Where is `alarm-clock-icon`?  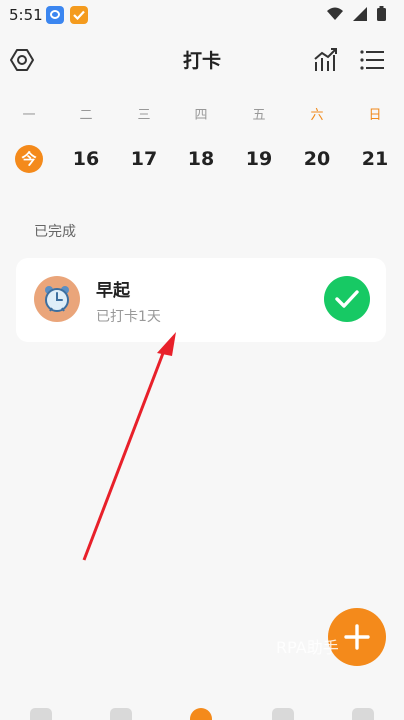 alarm-clock-icon is located at coordinates (57, 299).